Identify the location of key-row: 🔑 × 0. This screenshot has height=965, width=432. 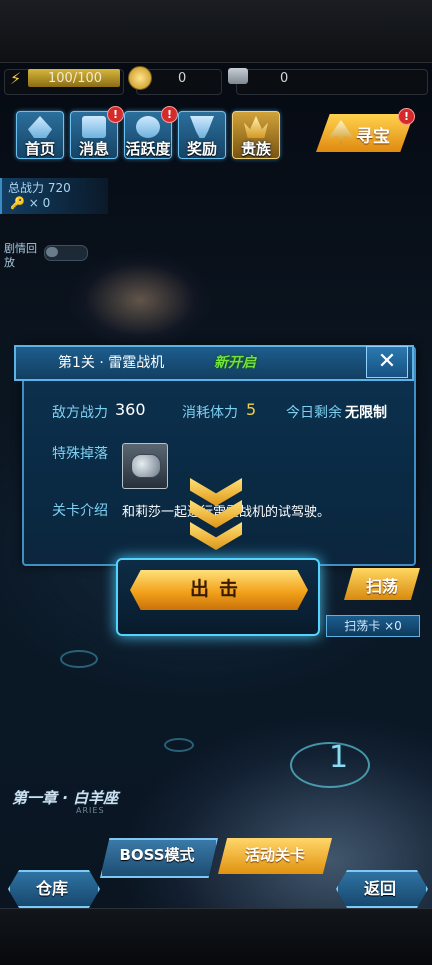
(30, 203).